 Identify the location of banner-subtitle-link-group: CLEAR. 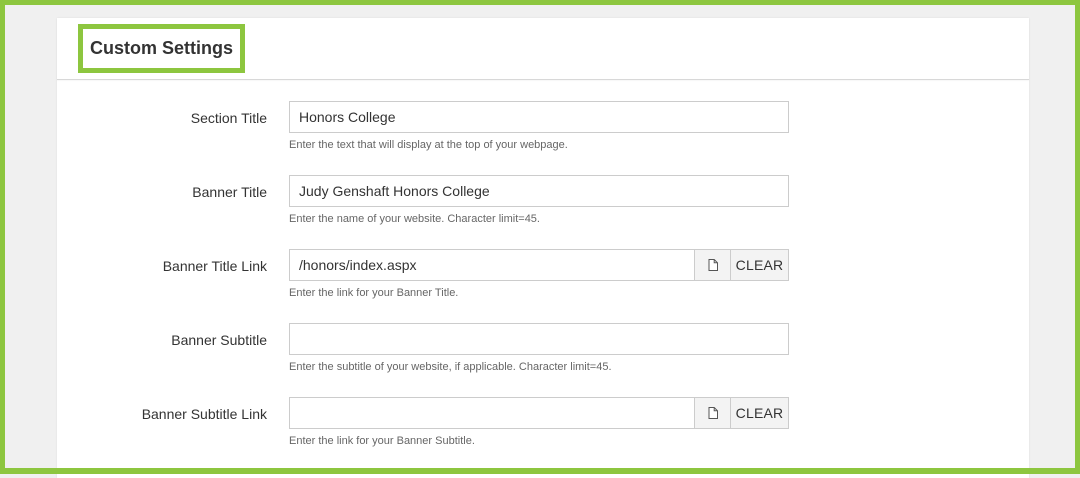
(539, 413).